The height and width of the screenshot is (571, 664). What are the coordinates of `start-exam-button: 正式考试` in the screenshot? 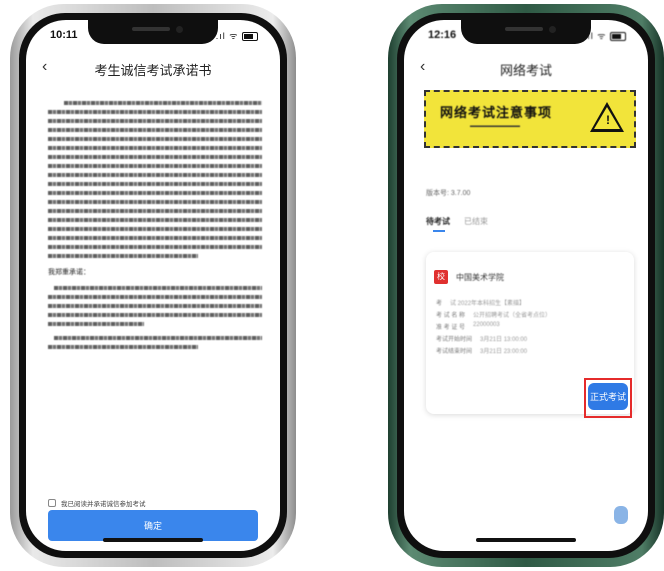 It's located at (608, 396).